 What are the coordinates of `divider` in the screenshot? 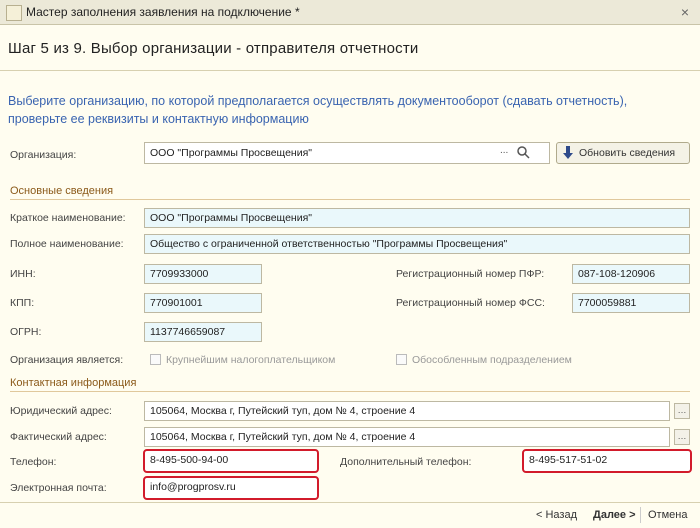 It's located at (350, 70).